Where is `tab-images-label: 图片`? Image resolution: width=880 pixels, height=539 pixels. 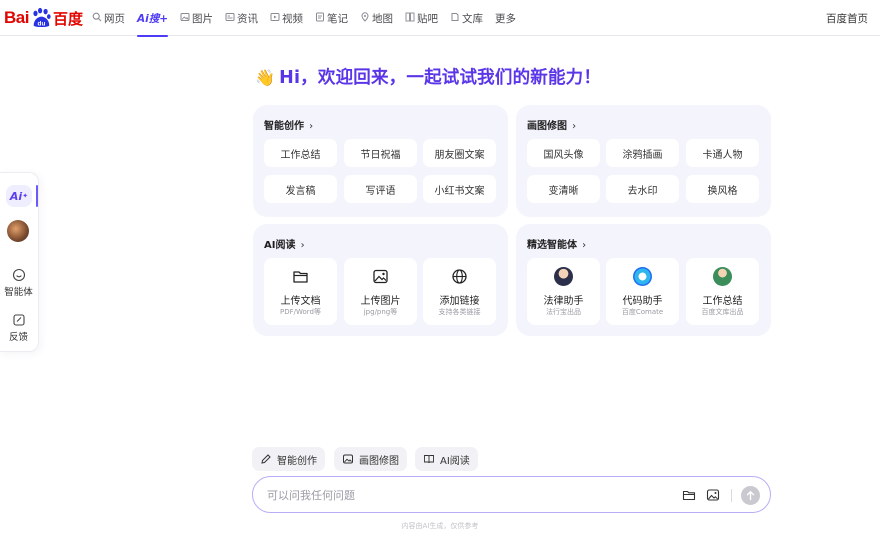
tab-images-label: 图片 is located at coordinates (203, 18).